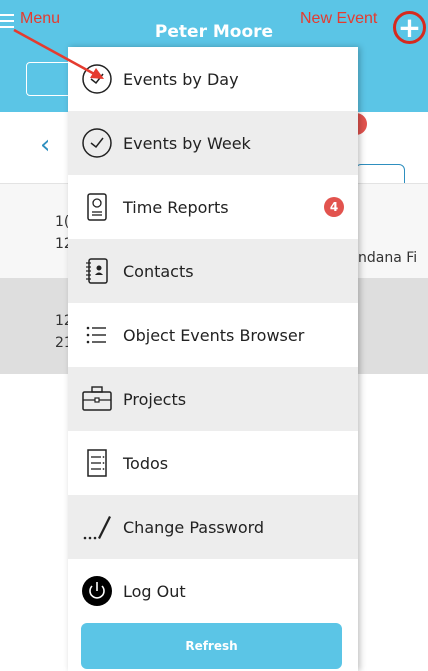 This screenshot has height=671, width=428. I want to click on briefcase-icon, so click(97, 399).